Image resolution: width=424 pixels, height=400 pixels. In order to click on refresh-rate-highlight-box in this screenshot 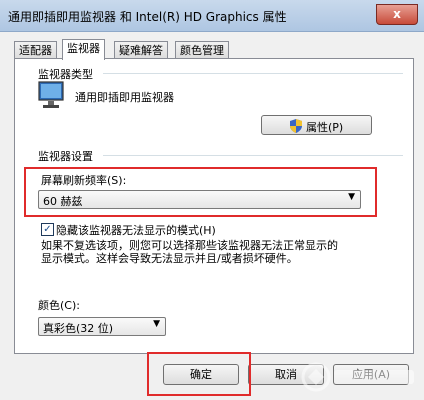, I will do `click(200, 192)`.